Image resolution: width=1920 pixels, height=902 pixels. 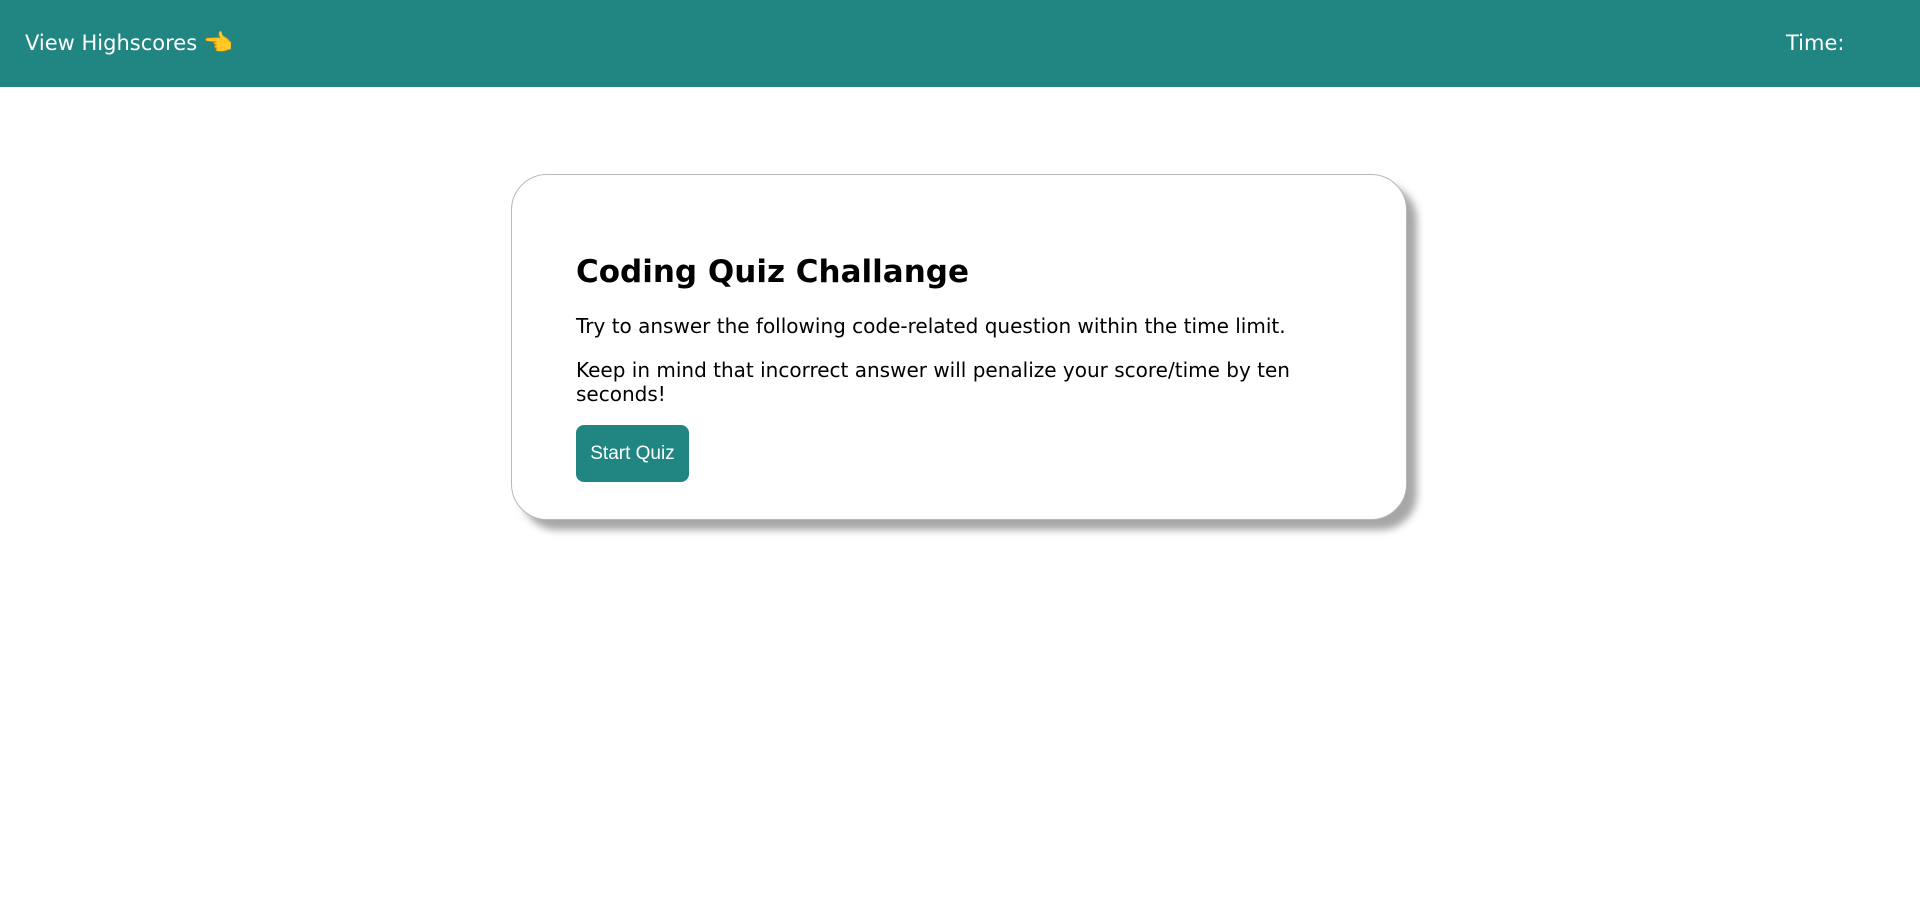 What do you see at coordinates (111, 43) in the screenshot?
I see `view-highscores-label: View Highscores` at bounding box center [111, 43].